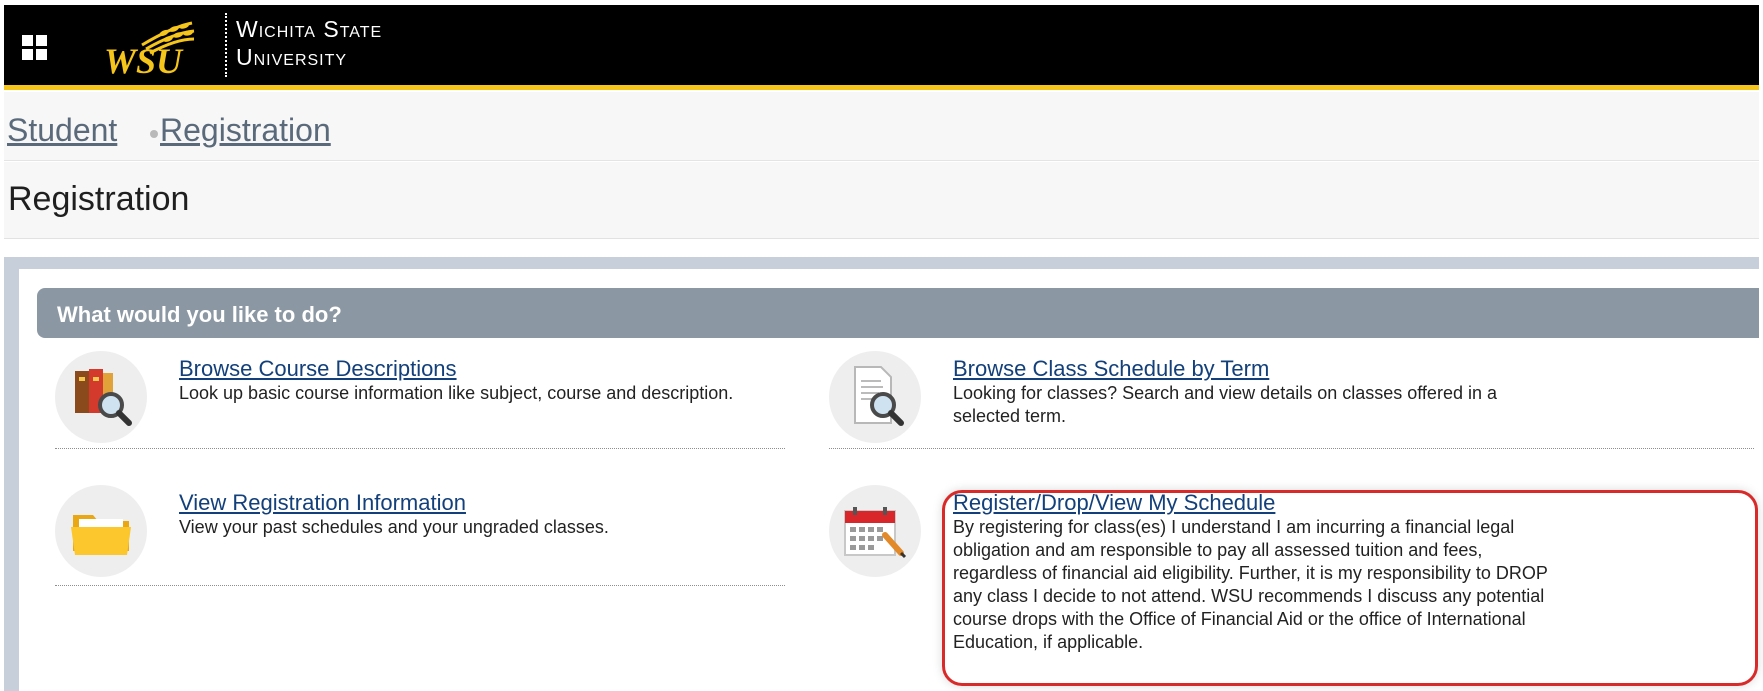 This screenshot has height=691, width=1763. What do you see at coordinates (318, 369) in the screenshot?
I see `browse-course-descriptions-link: Browse Course Descriptions` at bounding box center [318, 369].